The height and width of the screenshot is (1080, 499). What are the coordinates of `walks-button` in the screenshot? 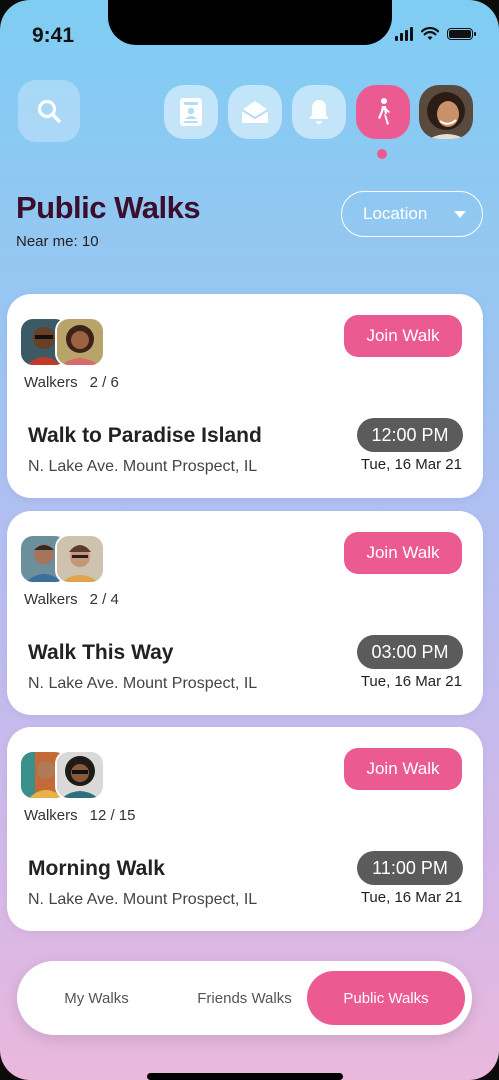 It's located at (383, 112).